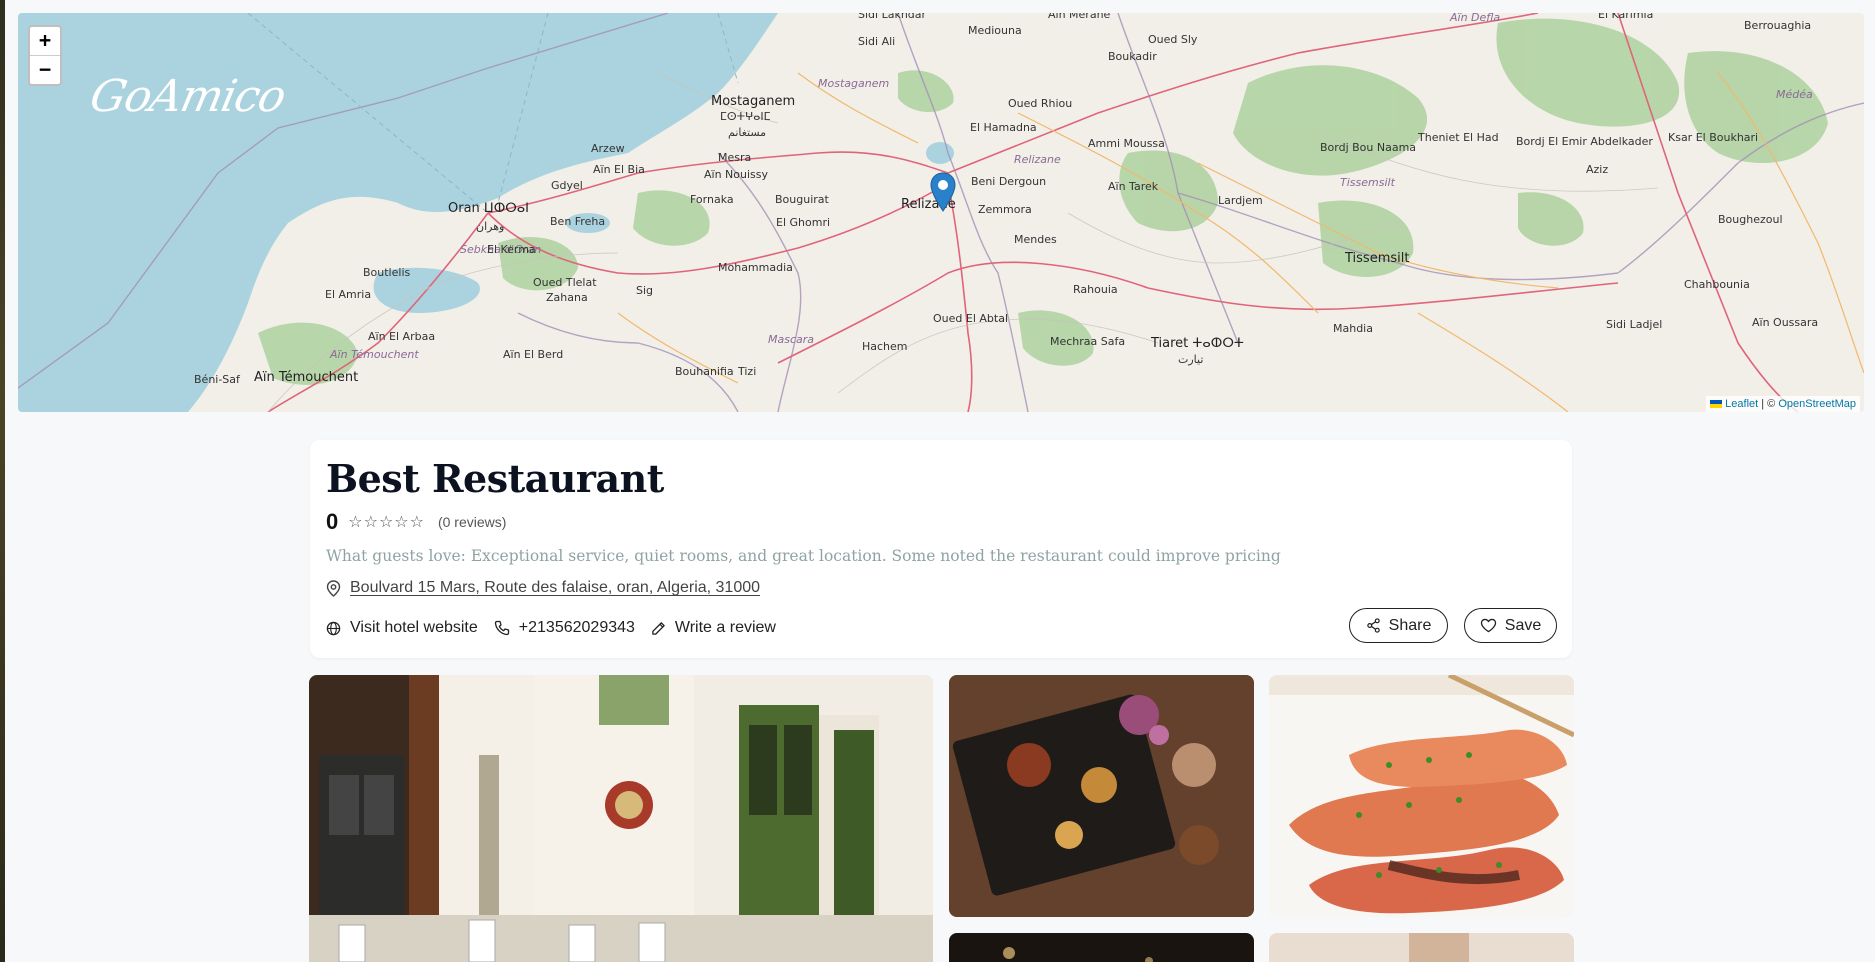 Image resolution: width=1875 pixels, height=962 pixels. What do you see at coordinates (1095, 289) in the screenshot?
I see `map-label: Rahouia` at bounding box center [1095, 289].